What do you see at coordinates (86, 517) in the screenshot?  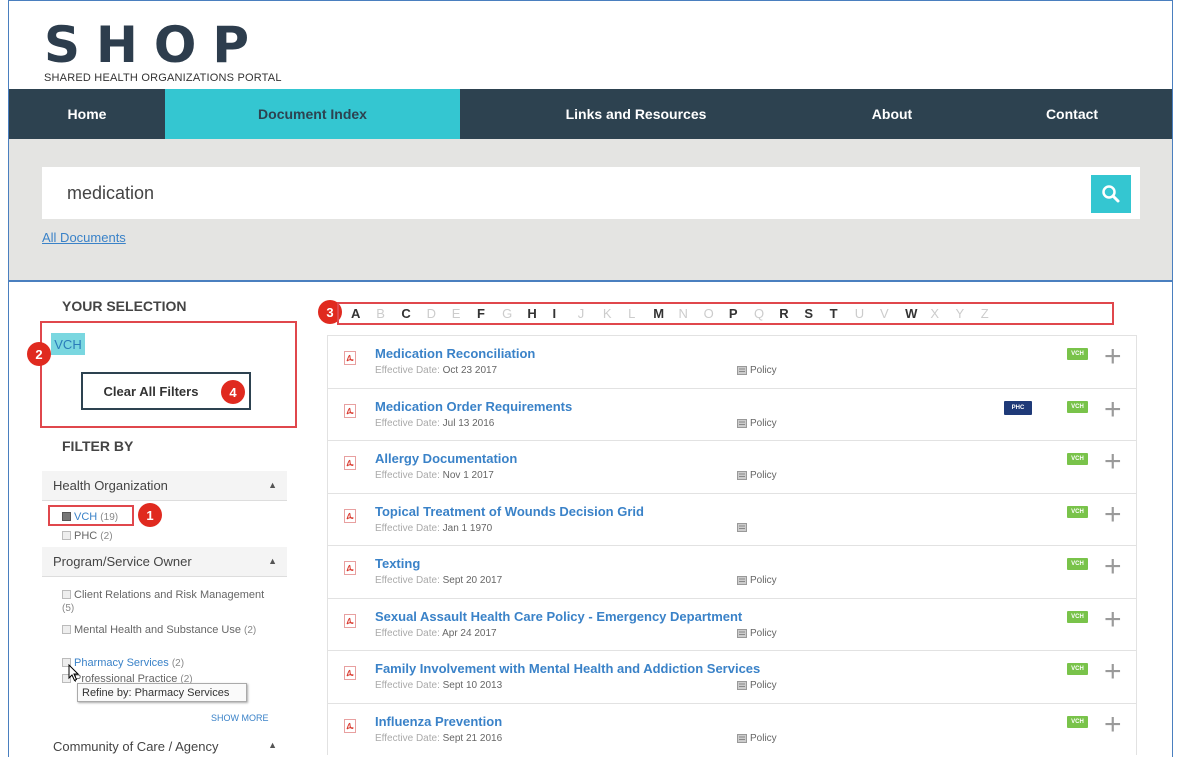 I see `facet-option-label: VCH` at bounding box center [86, 517].